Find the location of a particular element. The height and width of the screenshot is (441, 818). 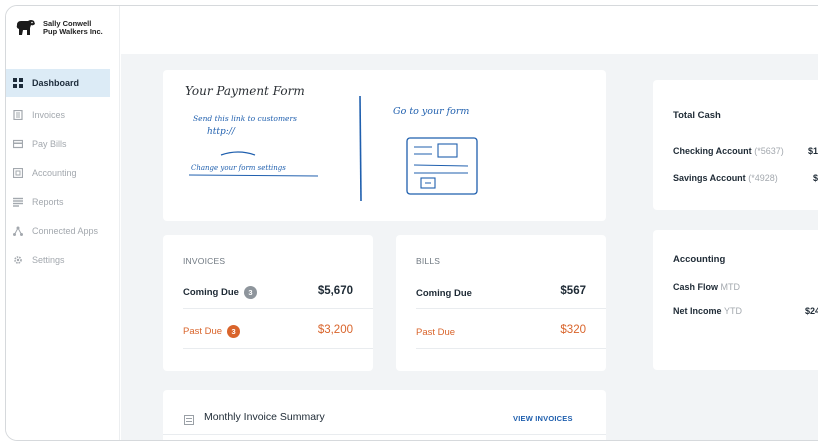

checking-acct-number: (*5637) is located at coordinates (769, 151).